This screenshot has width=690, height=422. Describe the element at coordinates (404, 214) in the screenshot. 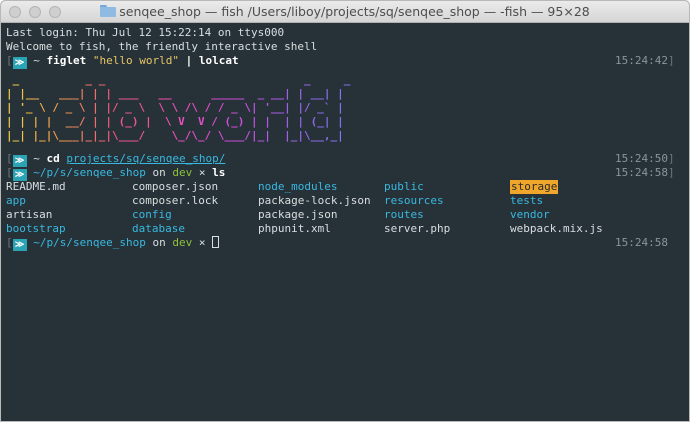

I see `ls-entry: routes` at that location.